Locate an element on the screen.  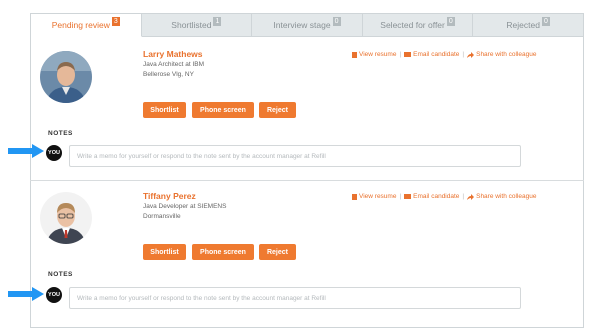
candidate-title: Java Developer at SIEMENS is located at coordinates (185, 206).